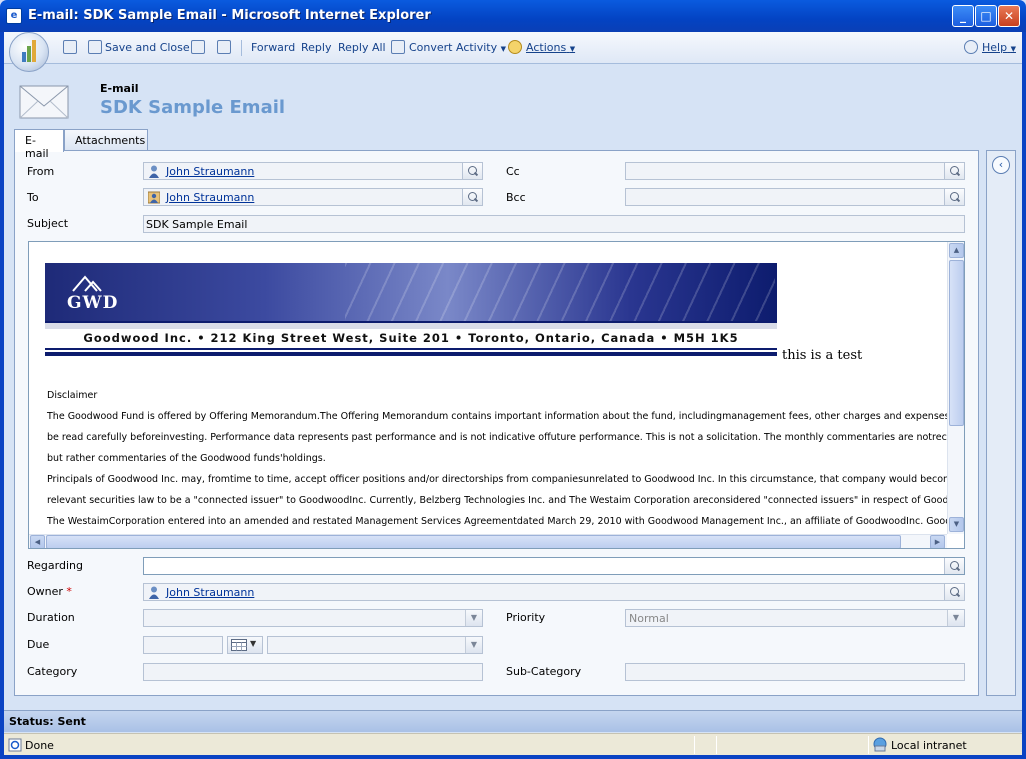 This screenshot has width=1026, height=759. I want to click on house-roof-icon, so click(87, 283).